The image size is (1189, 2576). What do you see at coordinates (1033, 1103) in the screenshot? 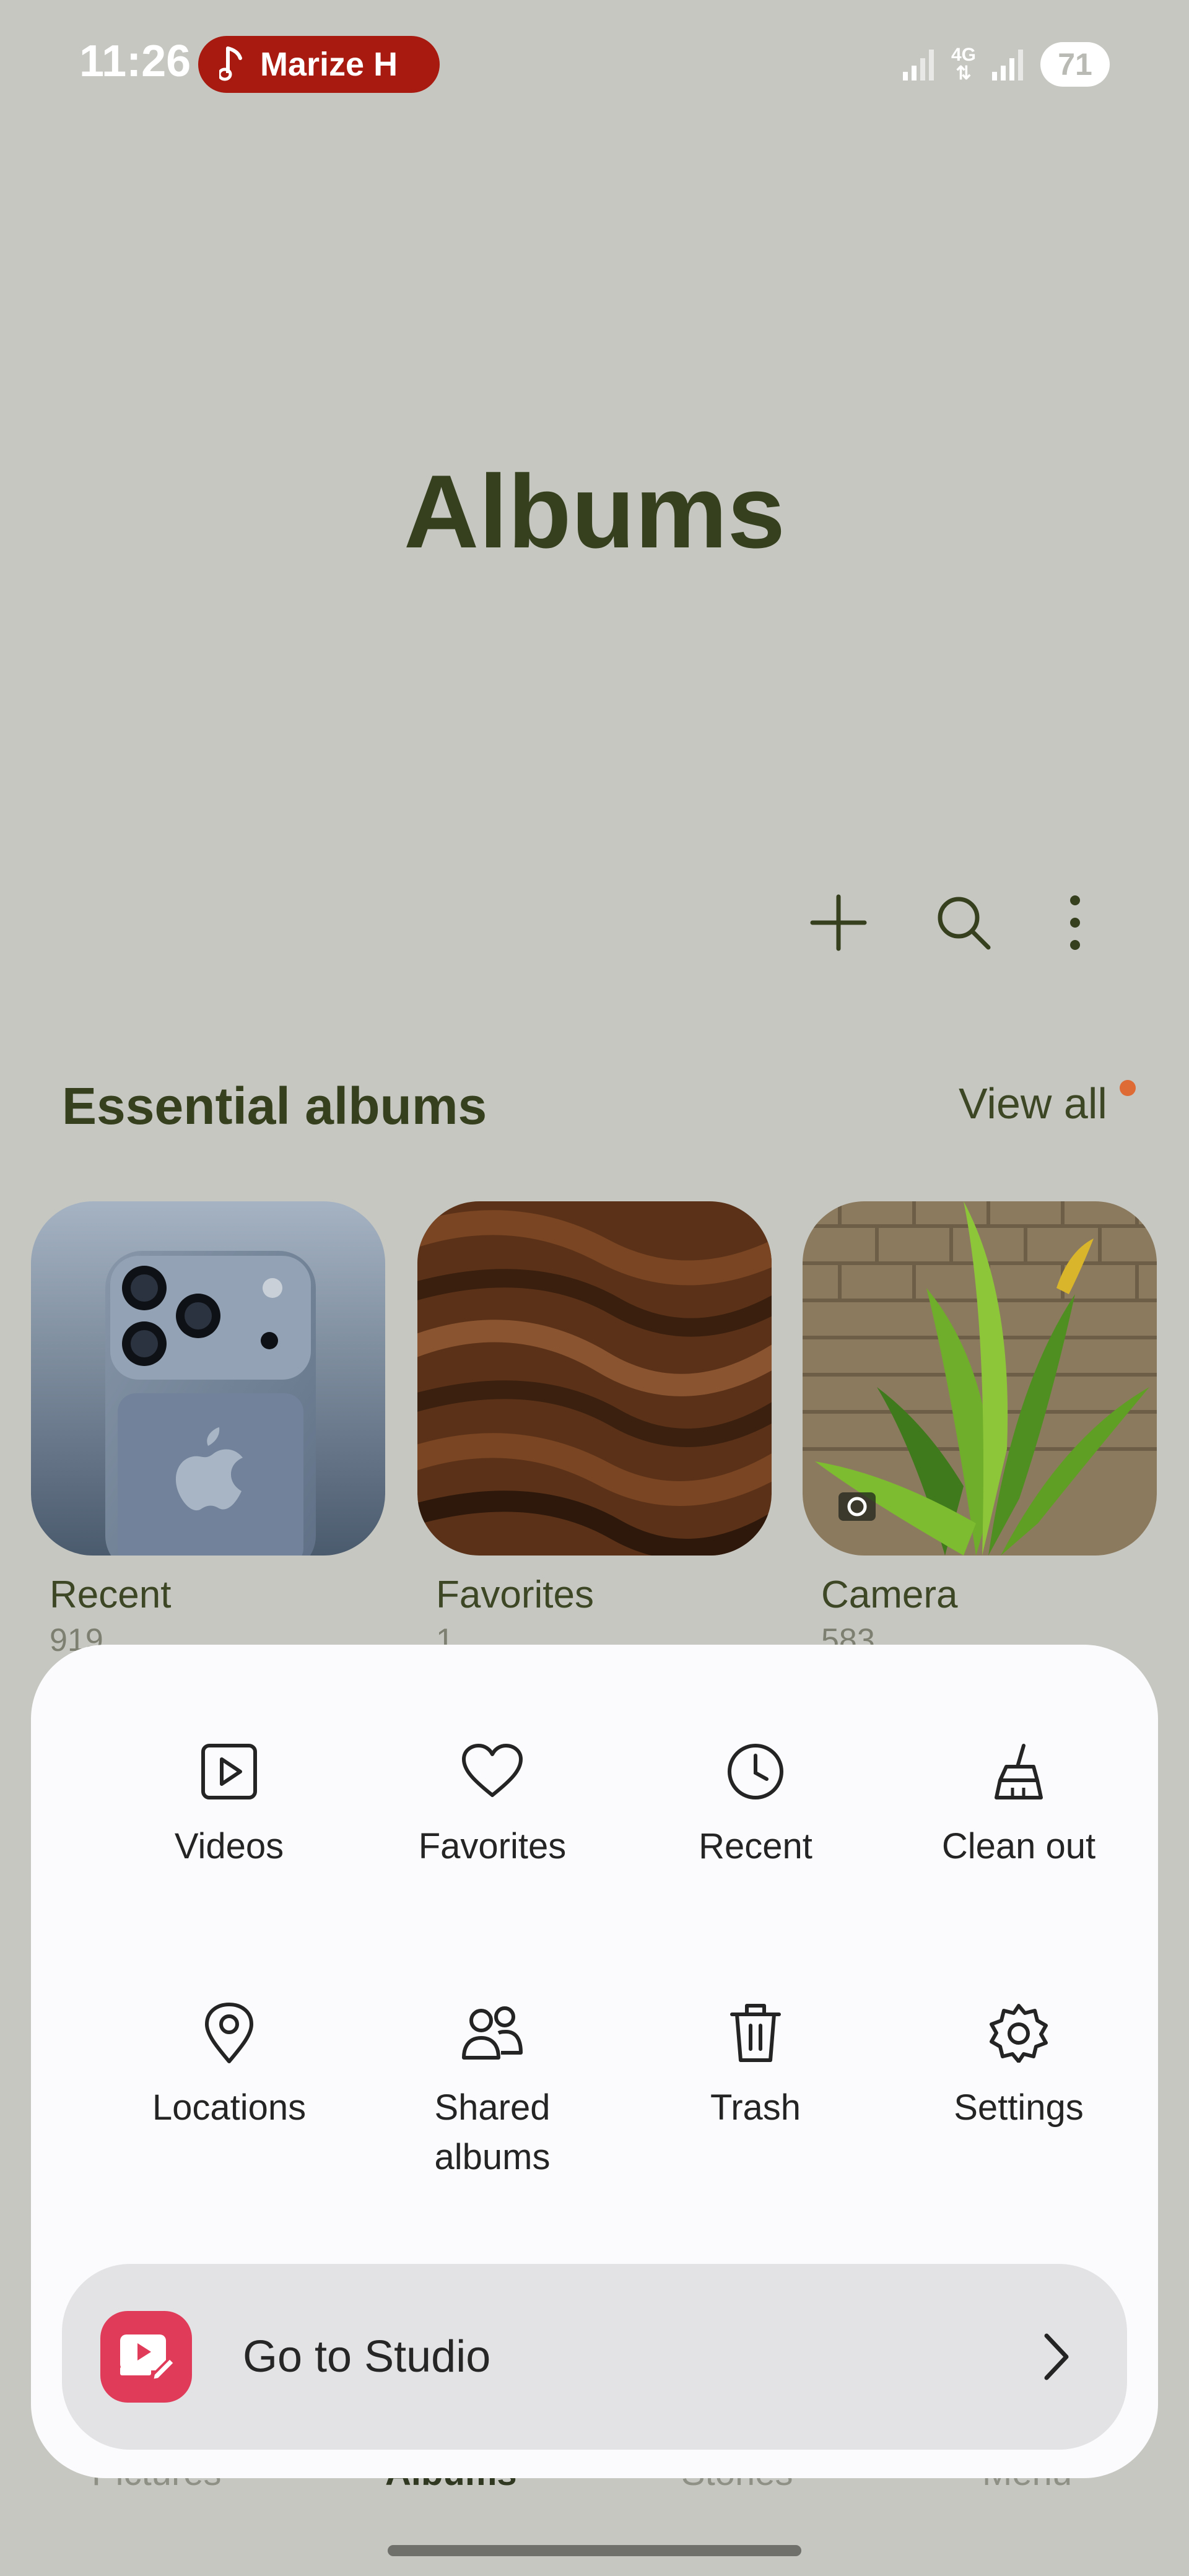
I see `view-all-link: View all` at bounding box center [1033, 1103].